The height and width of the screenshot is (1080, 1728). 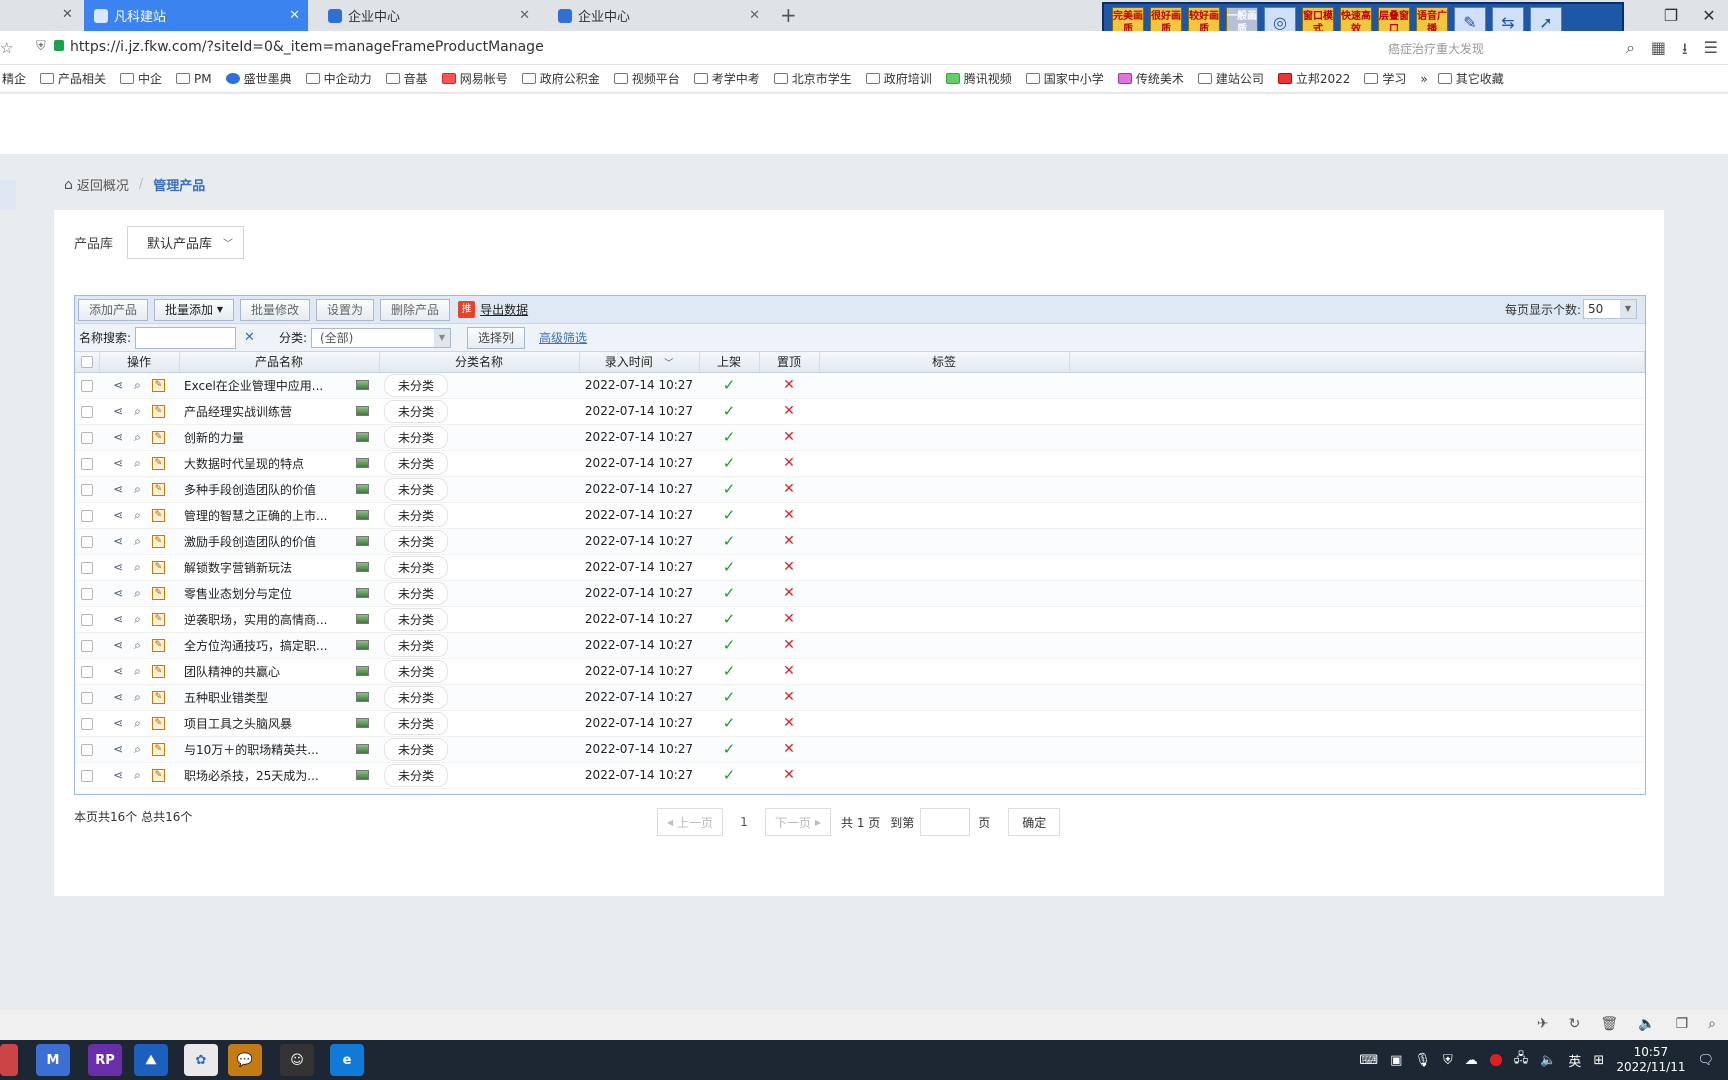 I want to click on column-header-name: 产品名称, so click(x=279, y=362).